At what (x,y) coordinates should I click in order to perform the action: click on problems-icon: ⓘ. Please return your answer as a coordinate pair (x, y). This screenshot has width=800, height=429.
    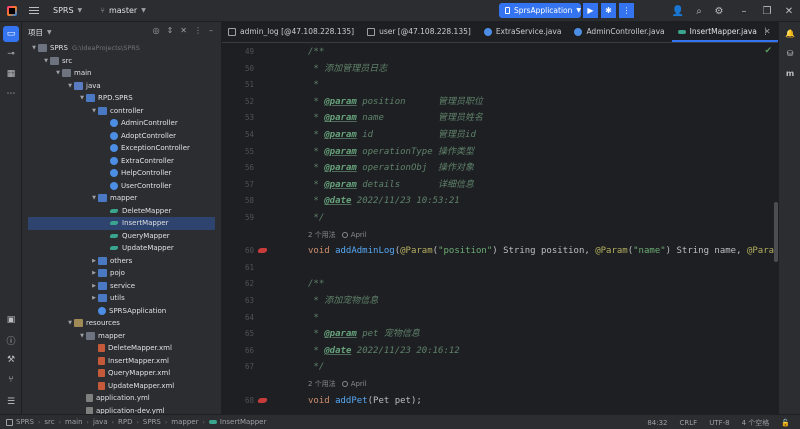
    Looking at the image, I should click on (11, 340).